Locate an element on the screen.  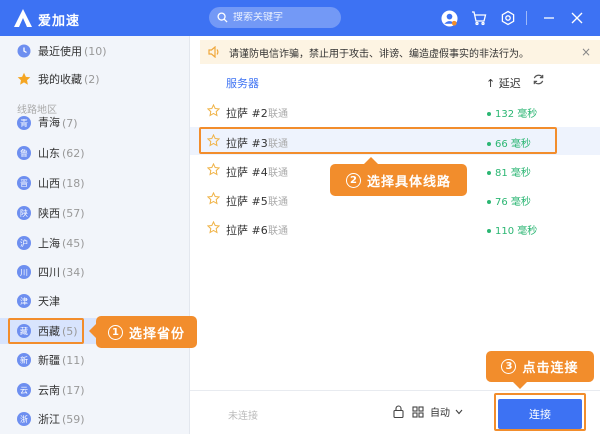
lock-icon is located at coordinates (398, 411).